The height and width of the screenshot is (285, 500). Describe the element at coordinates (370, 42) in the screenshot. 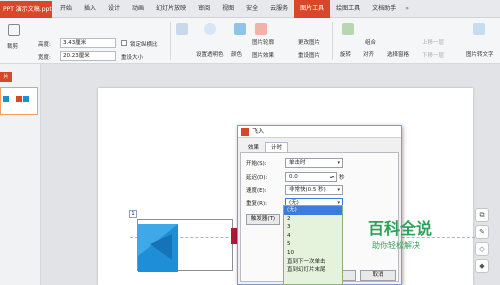

I see `group-button: 组合` at that location.